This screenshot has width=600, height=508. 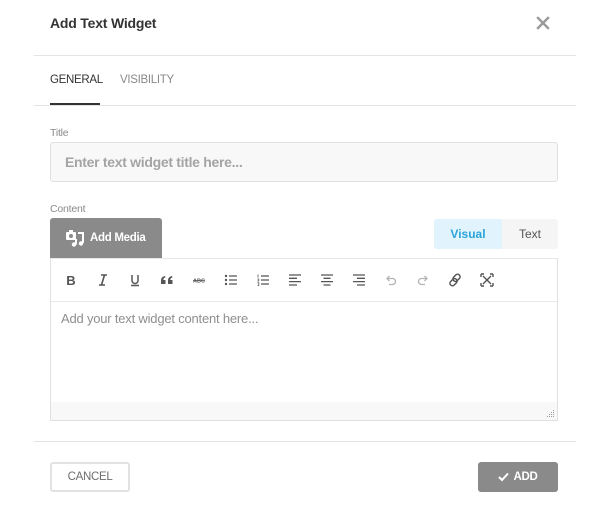 I want to click on editor-mode-switch: Visual Text, so click(x=496, y=234).